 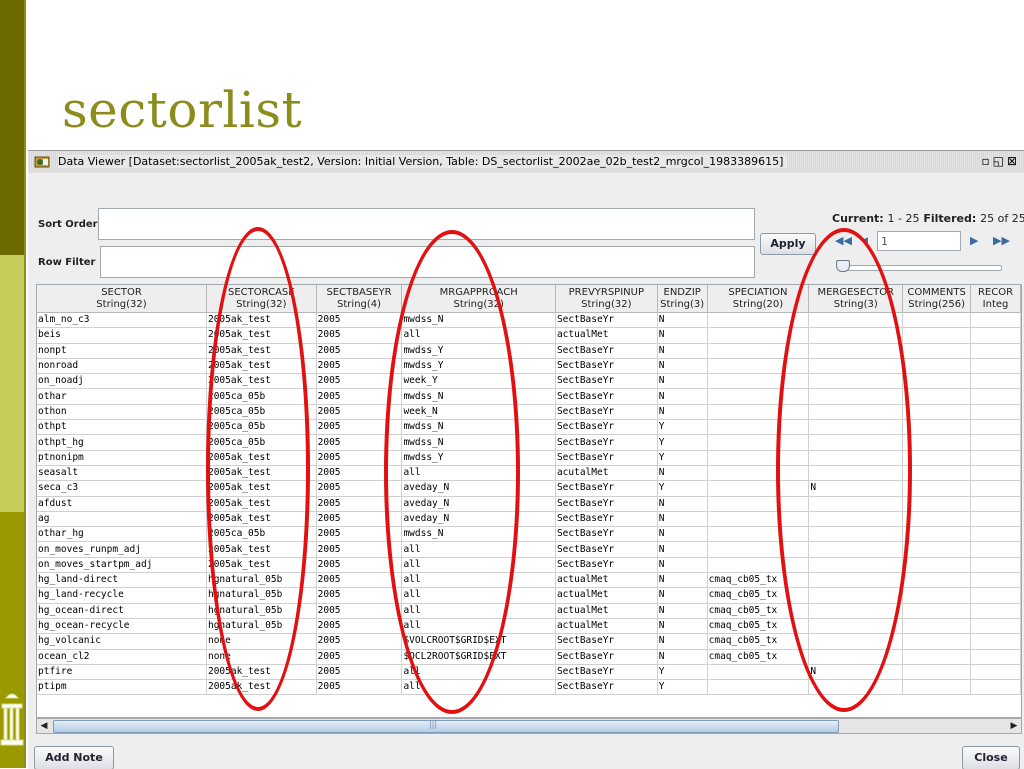 I want to click on table-row: ptipm 2005ak_test 2005 all SectBaseYr Y, so click(x=529, y=687).